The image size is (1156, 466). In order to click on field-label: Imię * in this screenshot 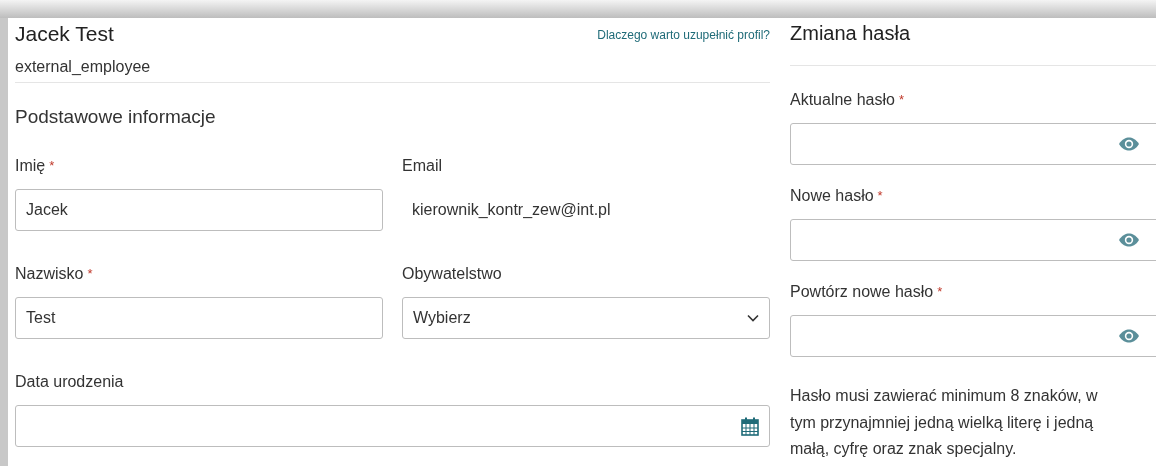, I will do `click(35, 166)`.